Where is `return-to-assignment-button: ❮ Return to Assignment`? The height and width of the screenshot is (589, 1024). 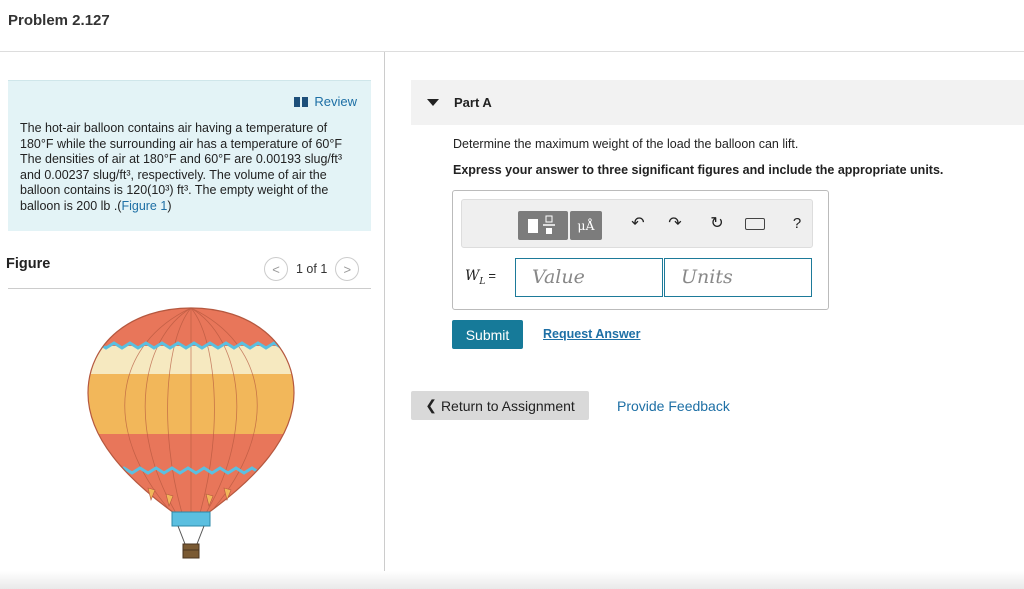 return-to-assignment-button: ❮ Return to Assignment is located at coordinates (500, 405).